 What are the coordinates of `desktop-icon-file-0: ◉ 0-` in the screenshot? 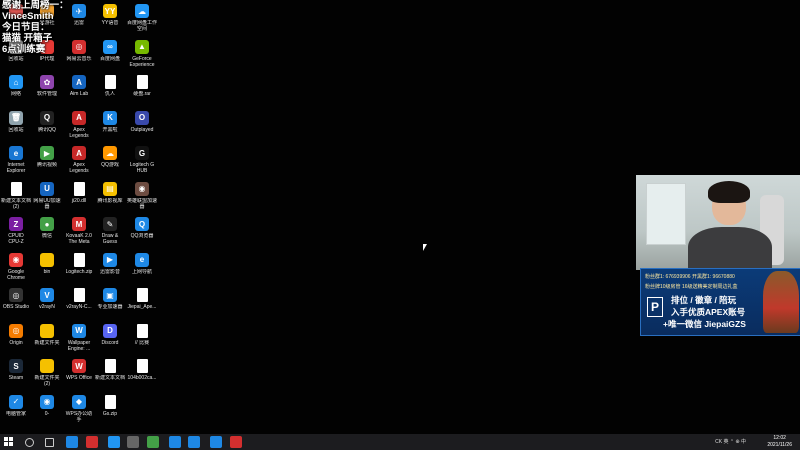 It's located at (47, 405).